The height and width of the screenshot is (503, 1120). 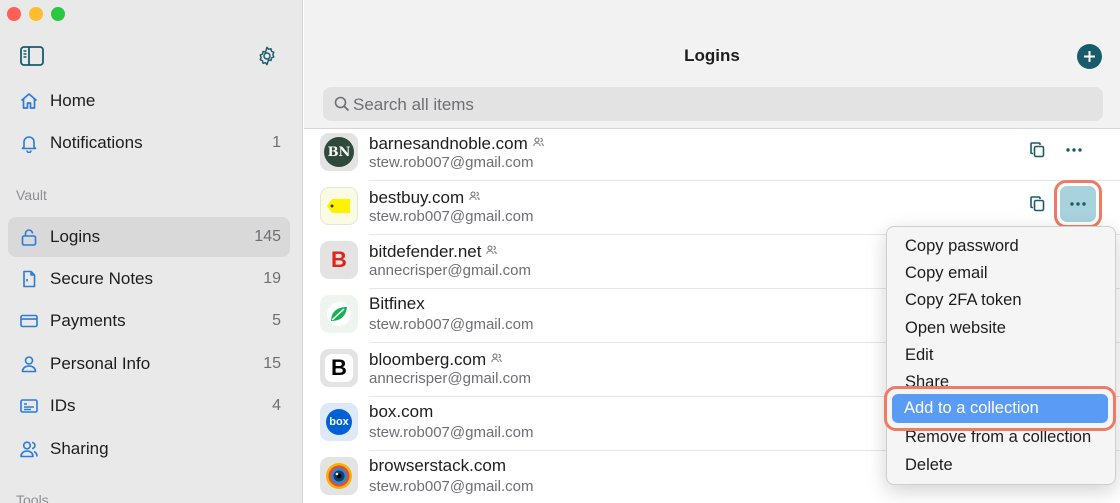 What do you see at coordinates (417, 197) in the screenshot?
I see `login-name: bestbuy.com` at bounding box center [417, 197].